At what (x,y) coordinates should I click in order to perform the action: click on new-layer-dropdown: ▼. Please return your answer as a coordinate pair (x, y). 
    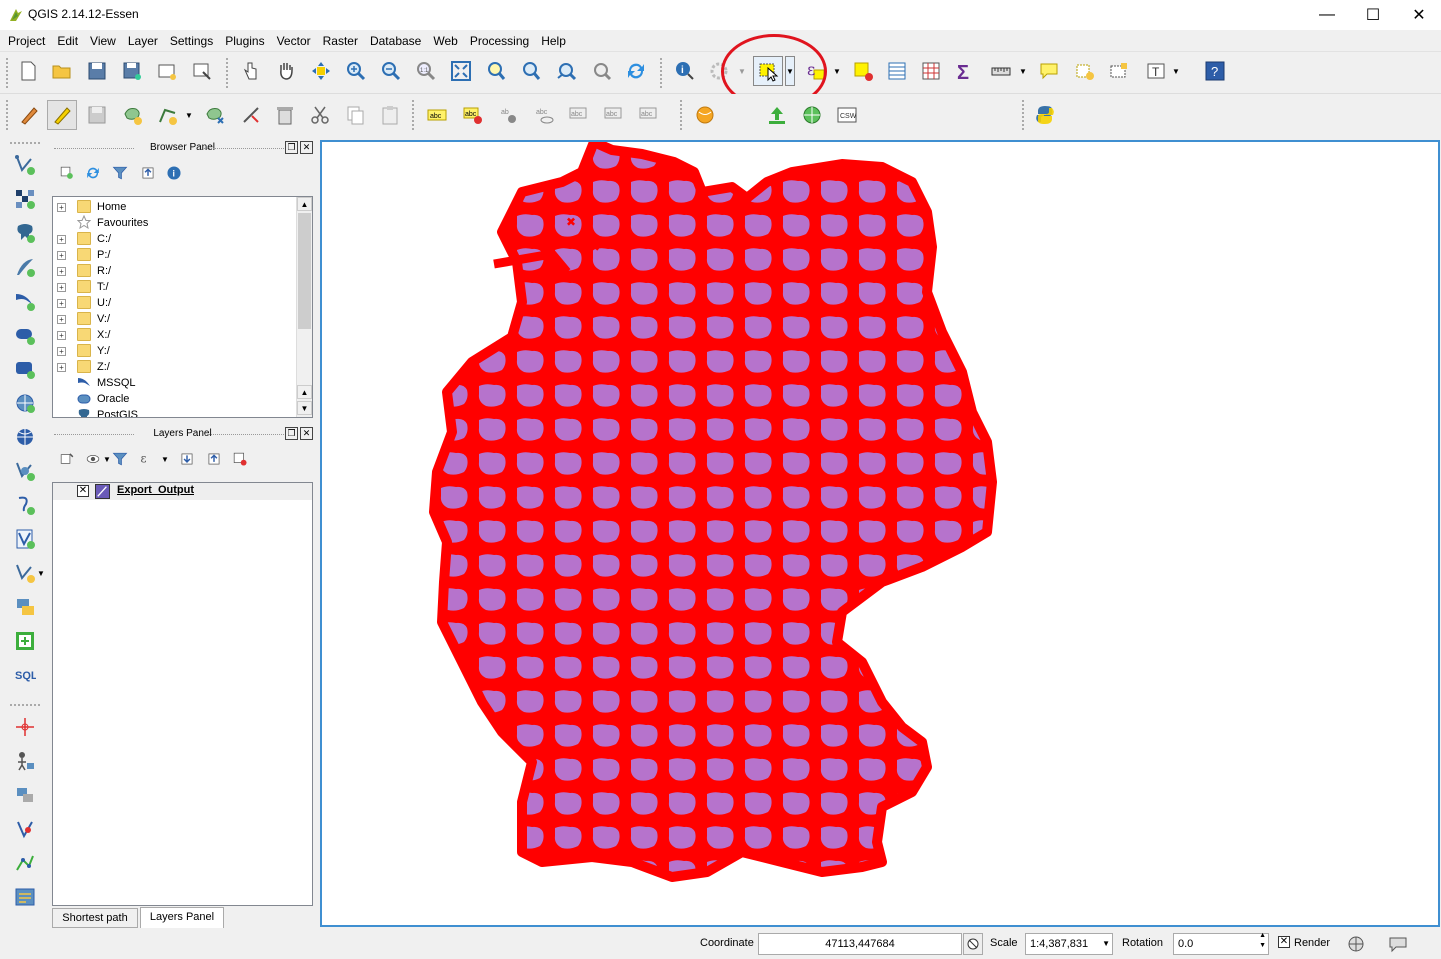
    Looking at the image, I should click on (41, 573).